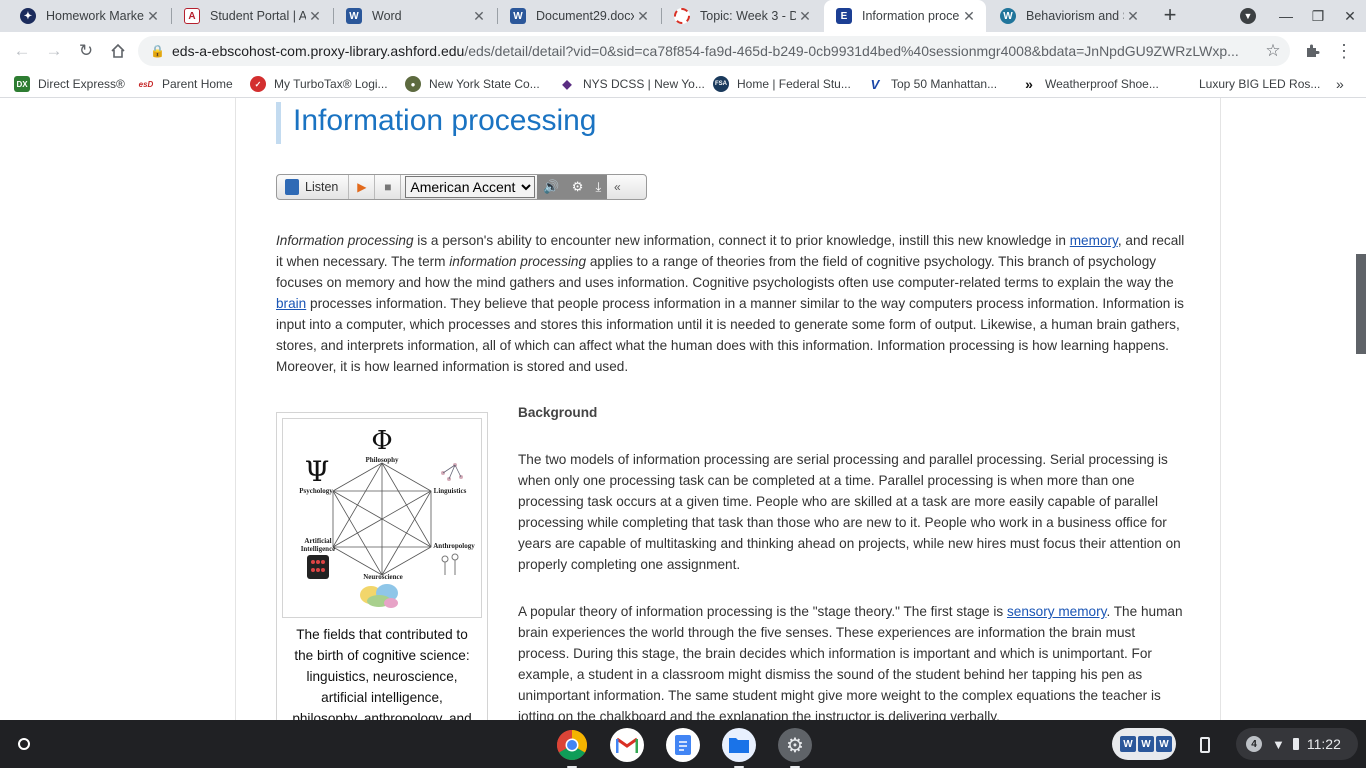  I want to click on tab-title: Document29.docx, so click(585, 16).